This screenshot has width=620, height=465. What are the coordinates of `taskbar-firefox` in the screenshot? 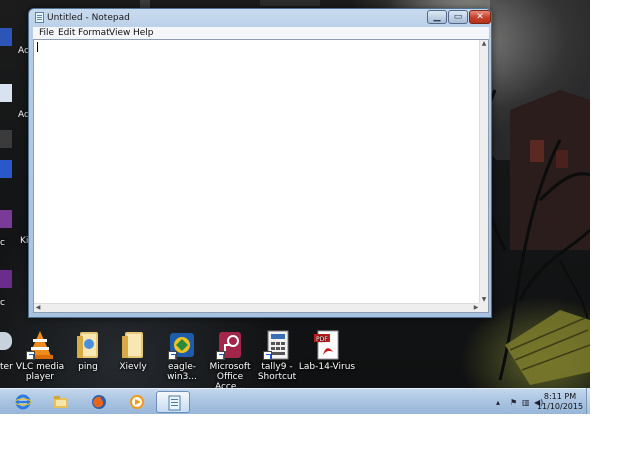 It's located at (99, 402).